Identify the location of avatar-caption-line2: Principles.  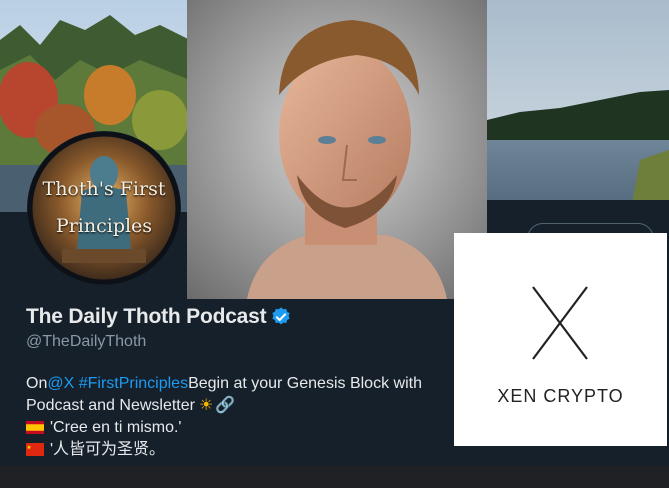
(104, 226).